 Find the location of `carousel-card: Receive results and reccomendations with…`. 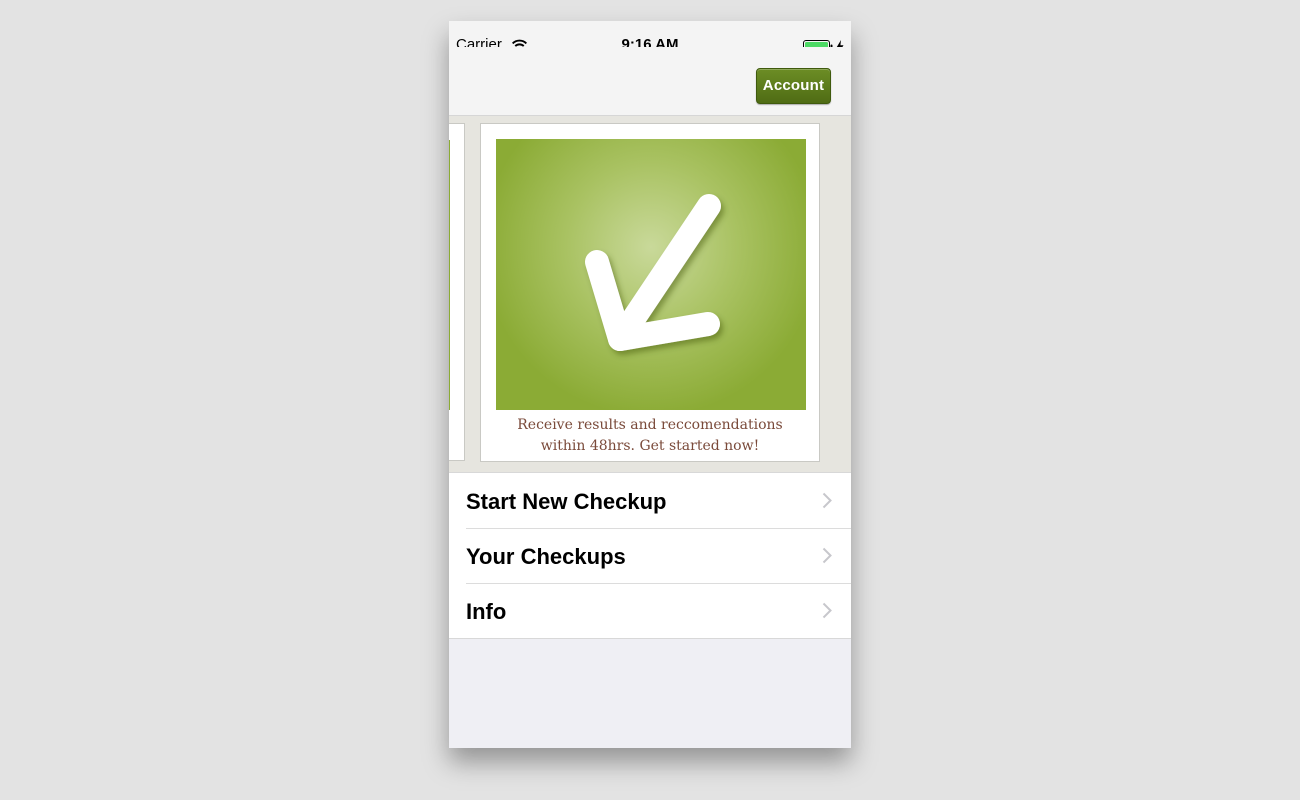

carousel-card: Receive results and reccomendations with… is located at coordinates (650, 292).